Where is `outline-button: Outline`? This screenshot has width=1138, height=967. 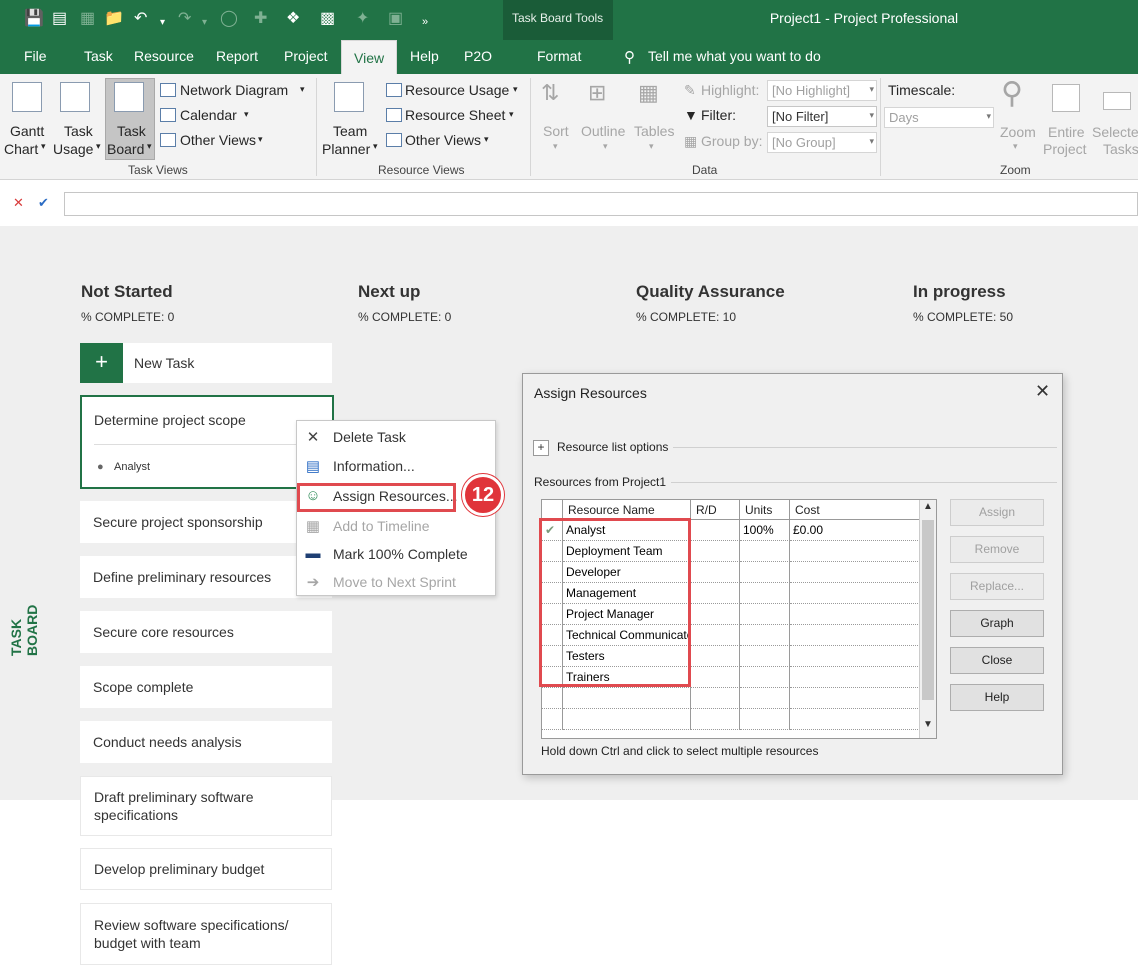 outline-button: Outline is located at coordinates (603, 131).